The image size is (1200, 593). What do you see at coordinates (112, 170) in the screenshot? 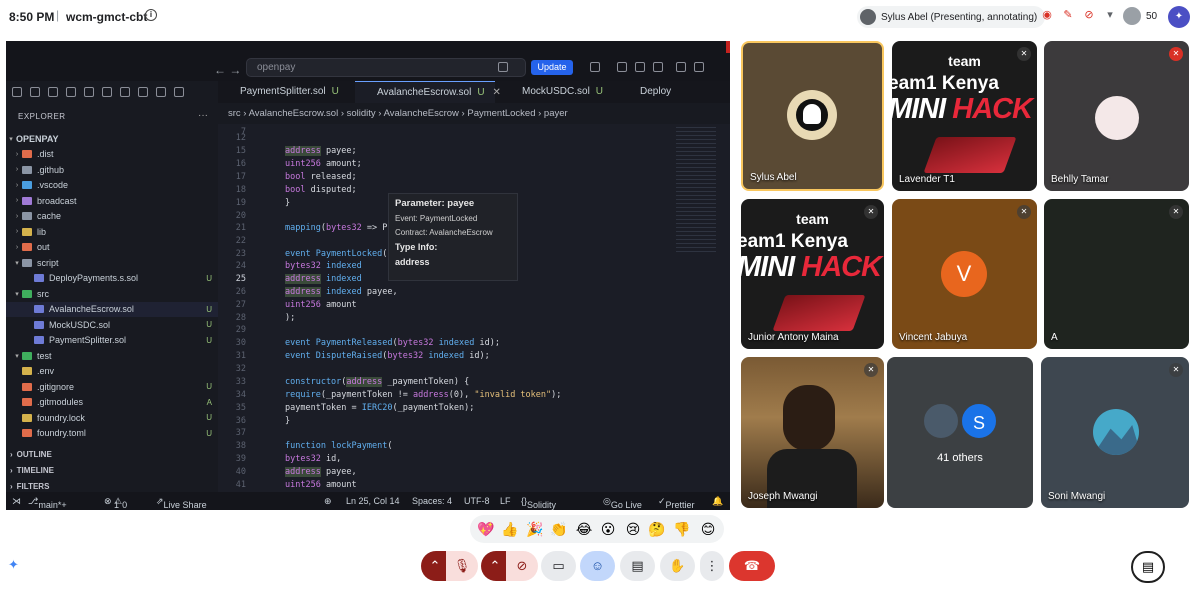
I see `tree-item: › .github` at bounding box center [112, 170].